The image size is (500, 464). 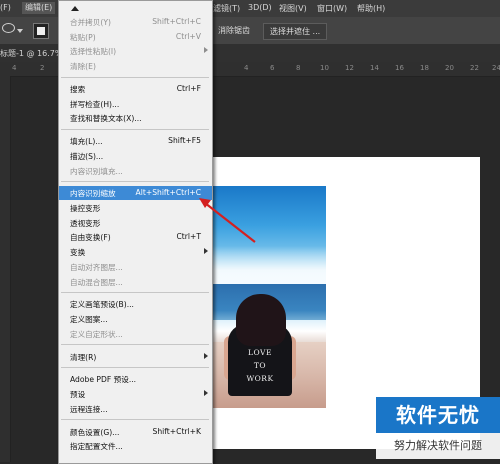 What do you see at coordinates (438, 446) in the screenshot?
I see `watermark-subtitle: 努力解决软件问题` at bounding box center [438, 446].